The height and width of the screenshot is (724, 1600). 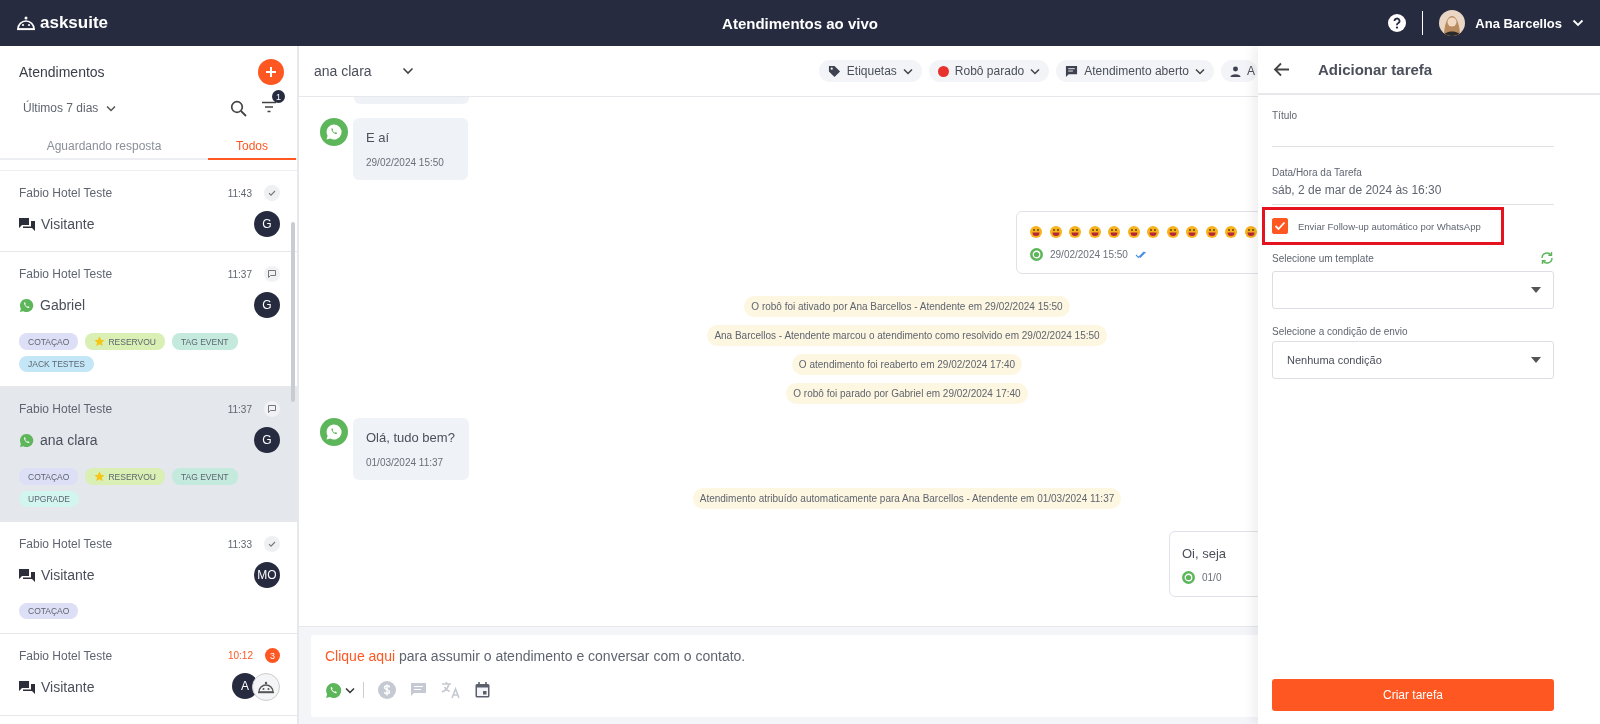 I want to click on followup-checkbox, so click(x=1280, y=226).